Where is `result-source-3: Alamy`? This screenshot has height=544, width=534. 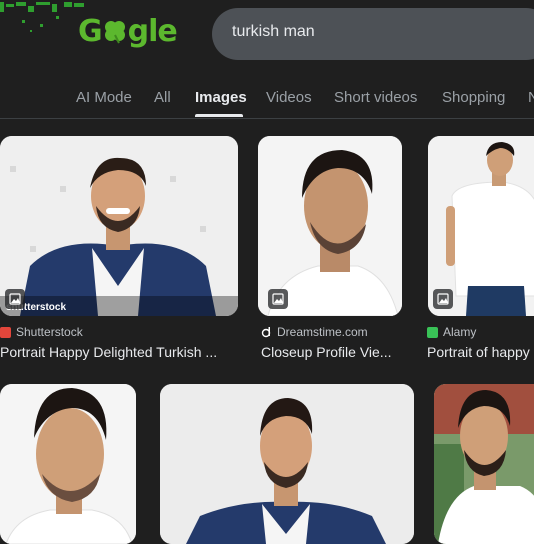 result-source-3: Alamy is located at coordinates (451, 332).